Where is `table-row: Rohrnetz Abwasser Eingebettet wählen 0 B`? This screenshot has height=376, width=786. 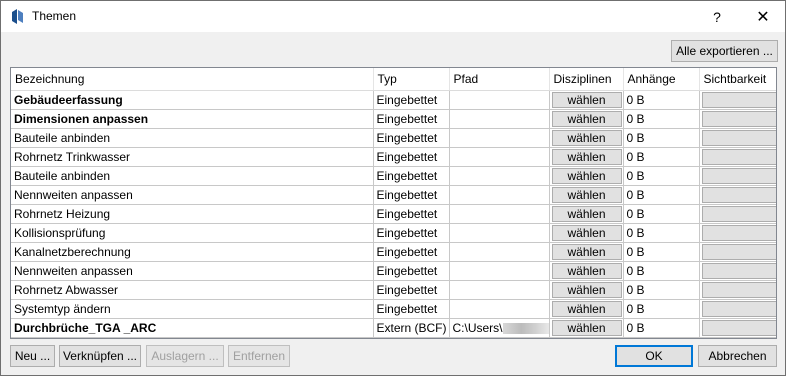 table-row: Rohrnetz Abwasser Eingebettet wählen 0 B is located at coordinates (393, 290).